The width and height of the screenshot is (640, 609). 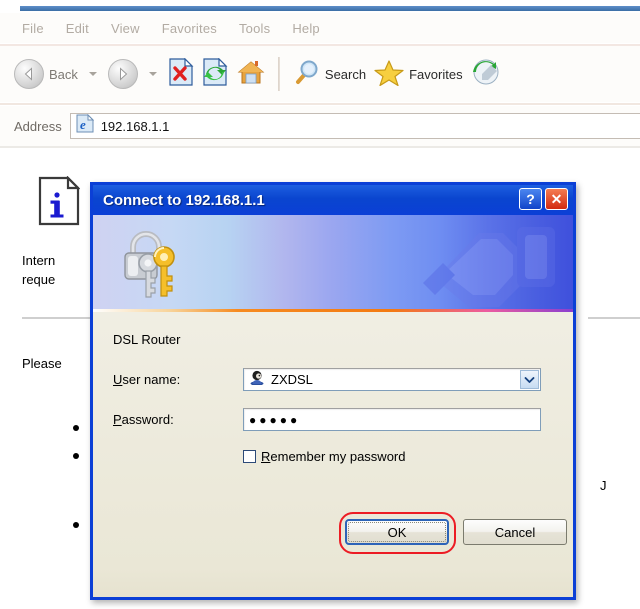 I want to click on page-text-line-2: reque, so click(x=39, y=279).